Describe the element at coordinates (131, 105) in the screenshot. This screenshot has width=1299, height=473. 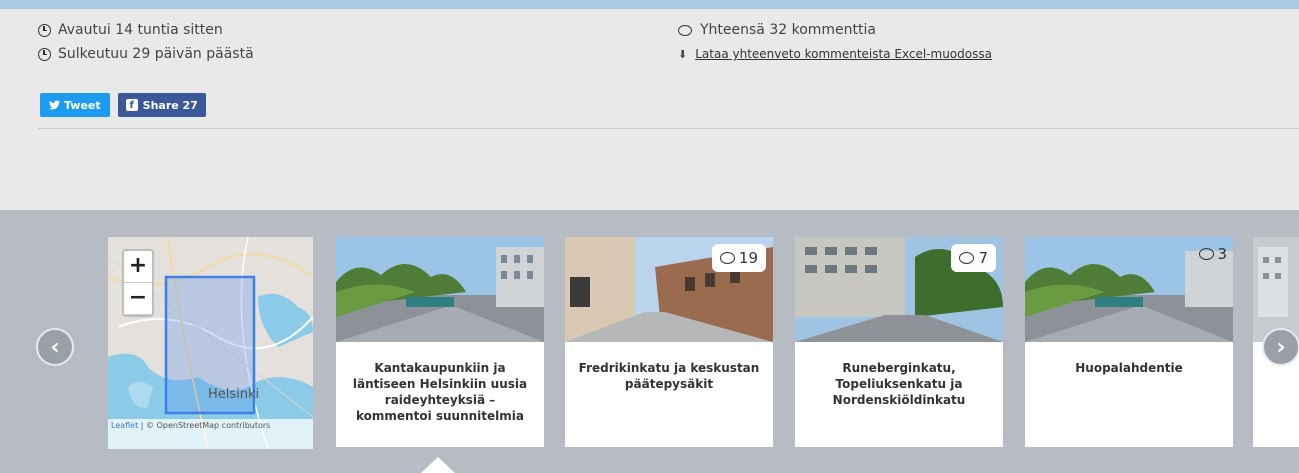
I see `facebook-icon: f` at that location.